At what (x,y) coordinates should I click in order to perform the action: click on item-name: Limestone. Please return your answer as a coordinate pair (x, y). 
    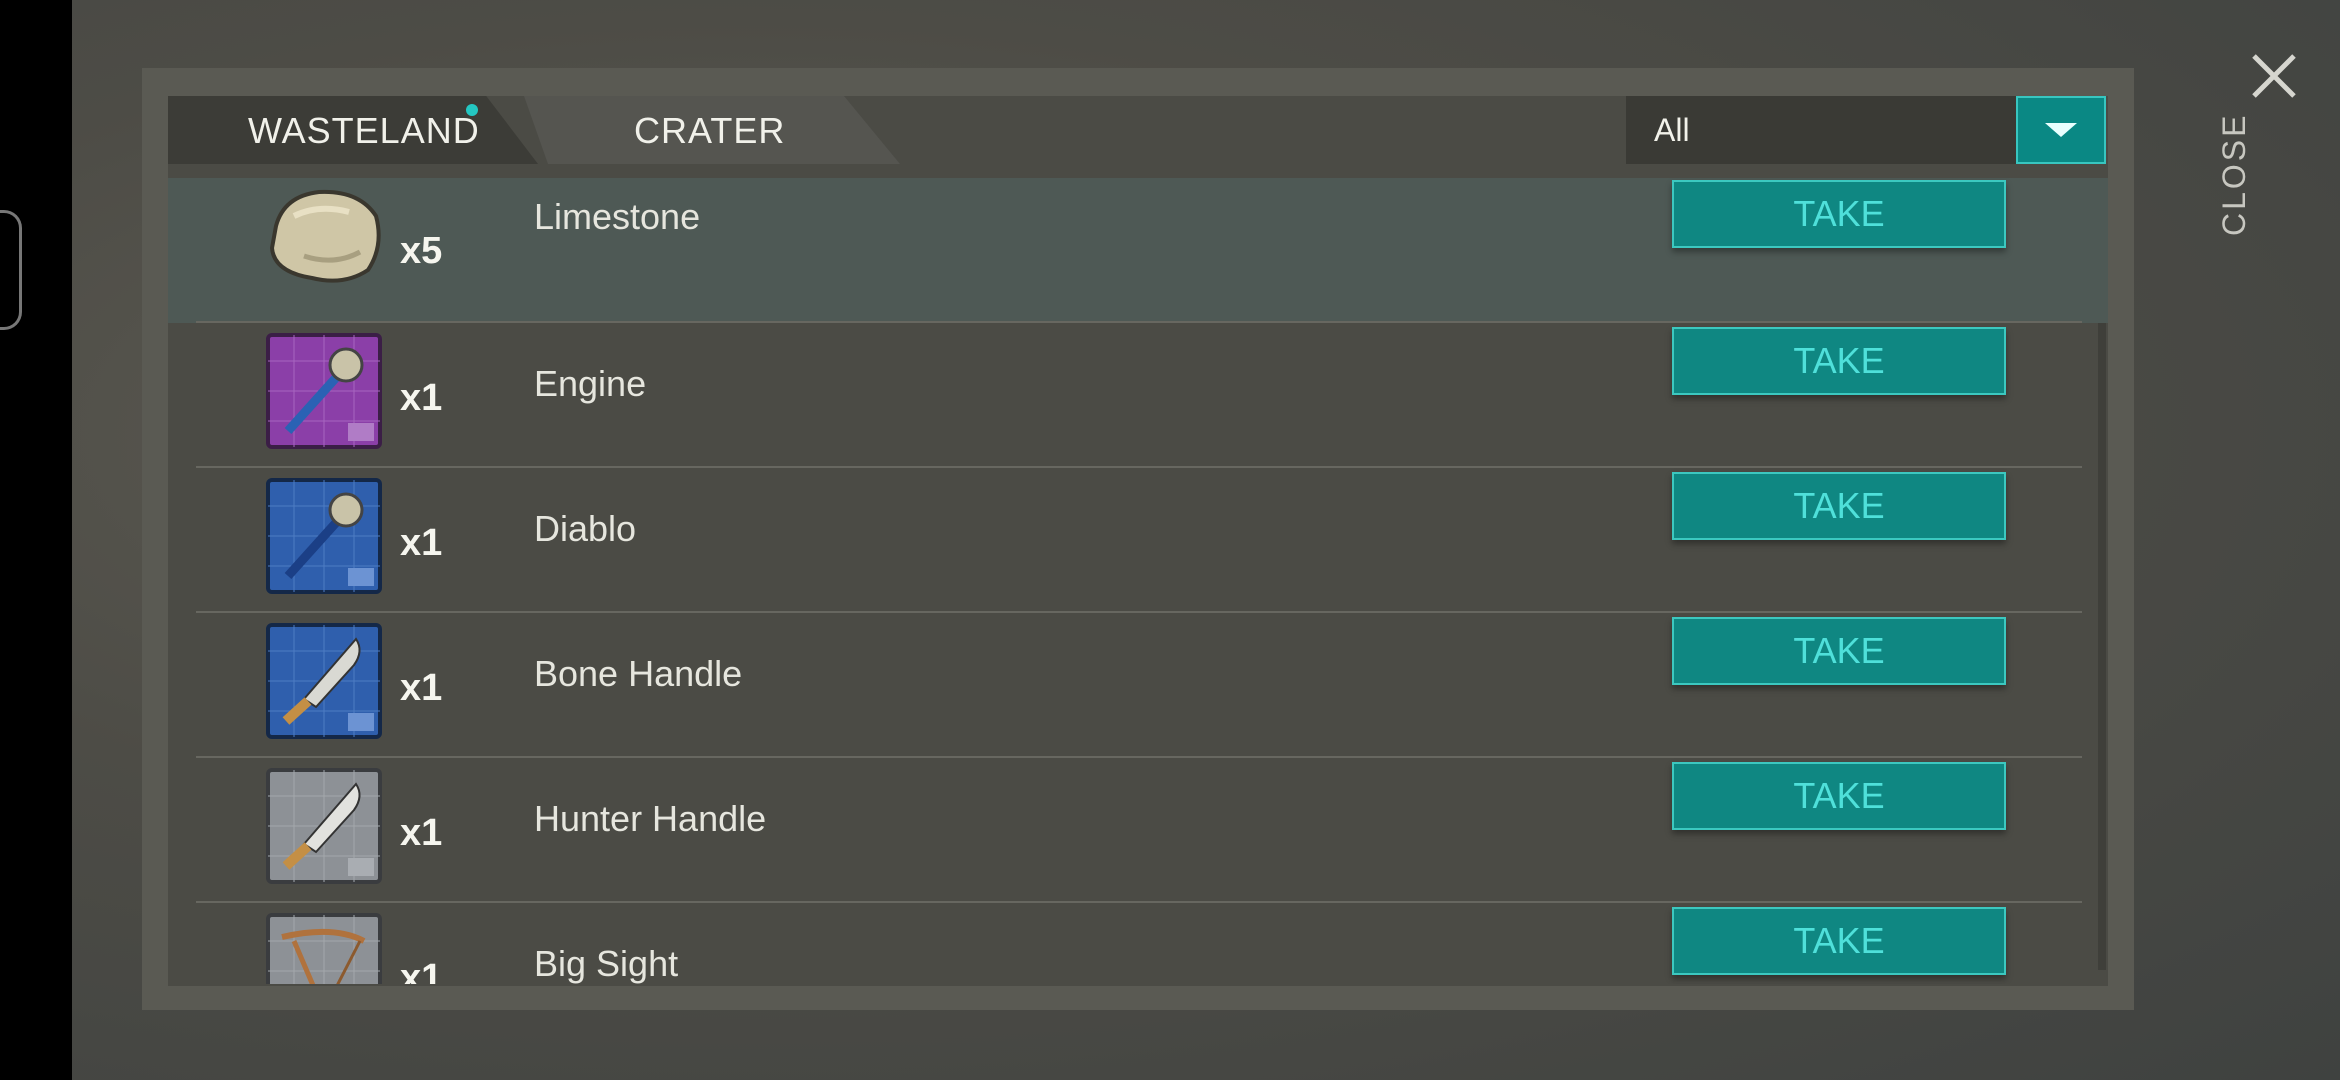
    Looking at the image, I should click on (617, 216).